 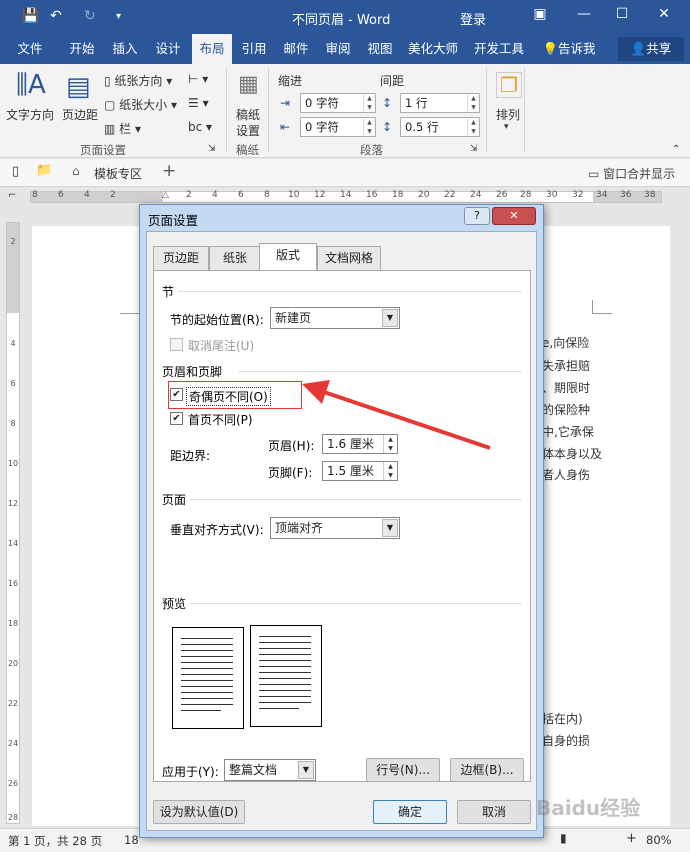 What do you see at coordinates (288, 257) in the screenshot?
I see `dialog-tab-layout: 版式` at bounding box center [288, 257].